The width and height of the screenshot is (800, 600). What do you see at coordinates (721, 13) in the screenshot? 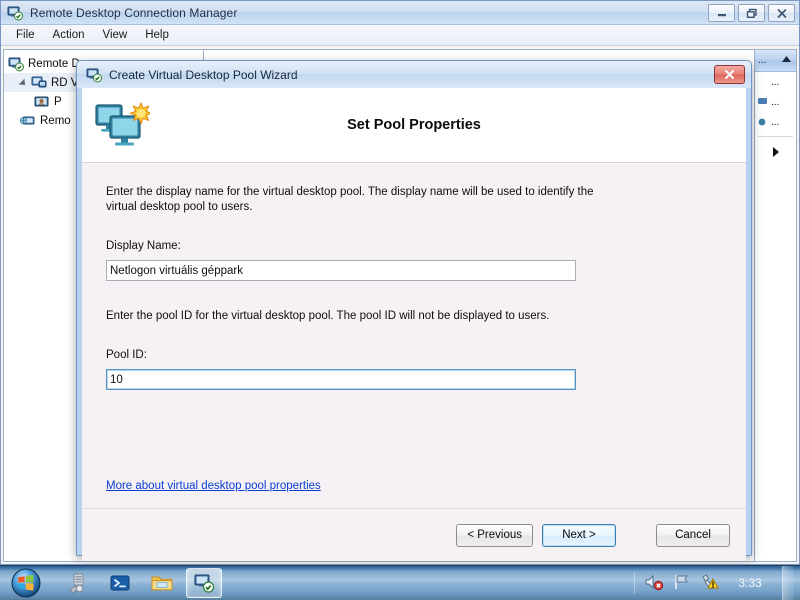
I see `minimize-icon` at bounding box center [721, 13].